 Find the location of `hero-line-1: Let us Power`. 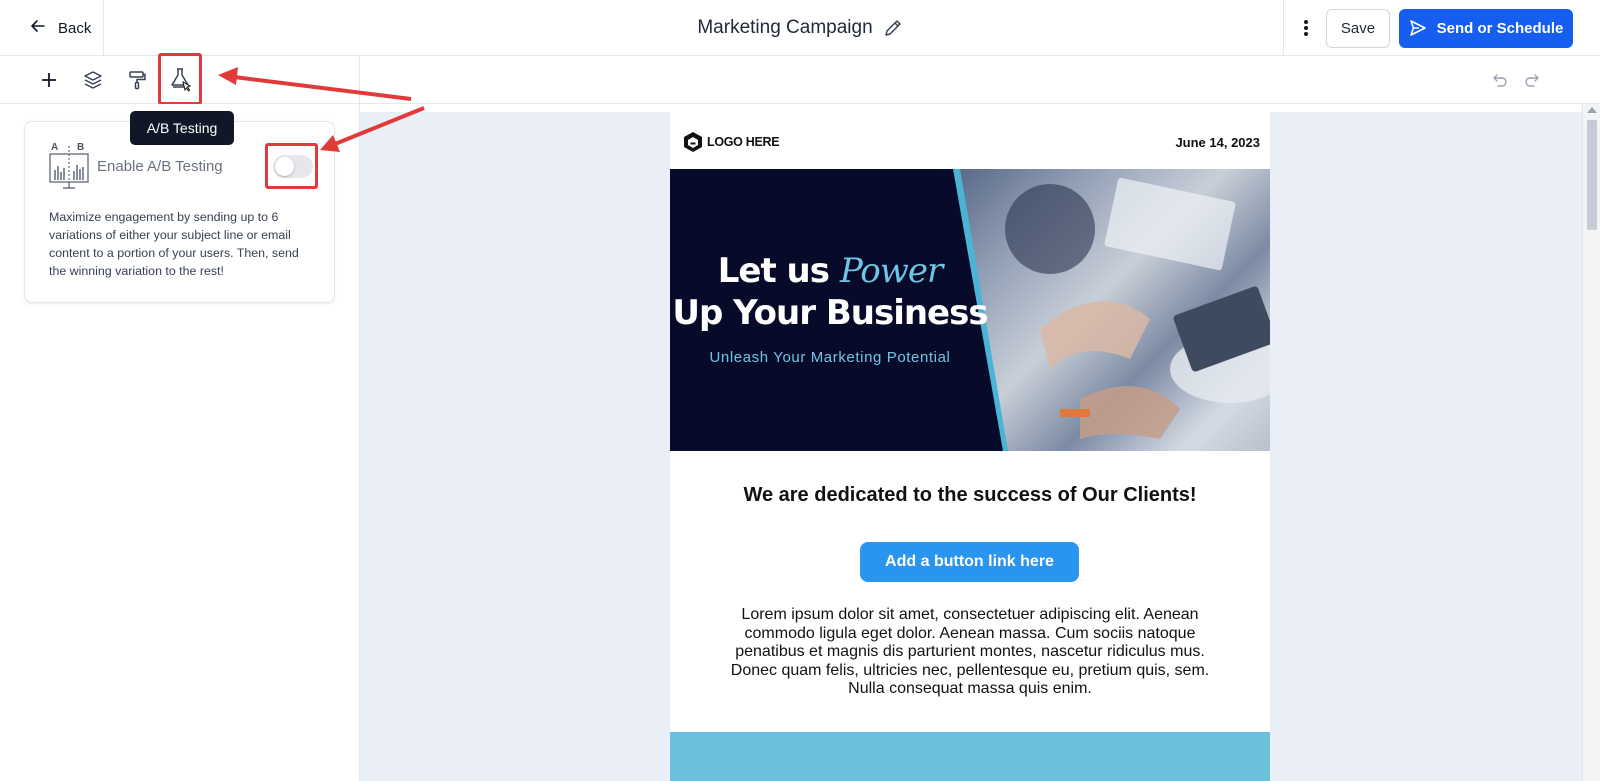

hero-line-1: Let us Power is located at coordinates (830, 271).